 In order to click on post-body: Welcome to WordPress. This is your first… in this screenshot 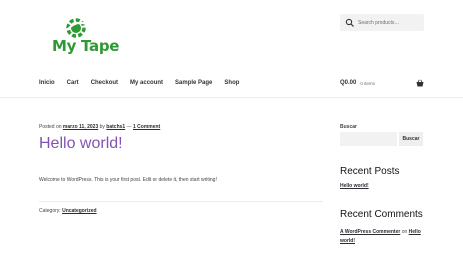, I will do `click(128, 180)`.